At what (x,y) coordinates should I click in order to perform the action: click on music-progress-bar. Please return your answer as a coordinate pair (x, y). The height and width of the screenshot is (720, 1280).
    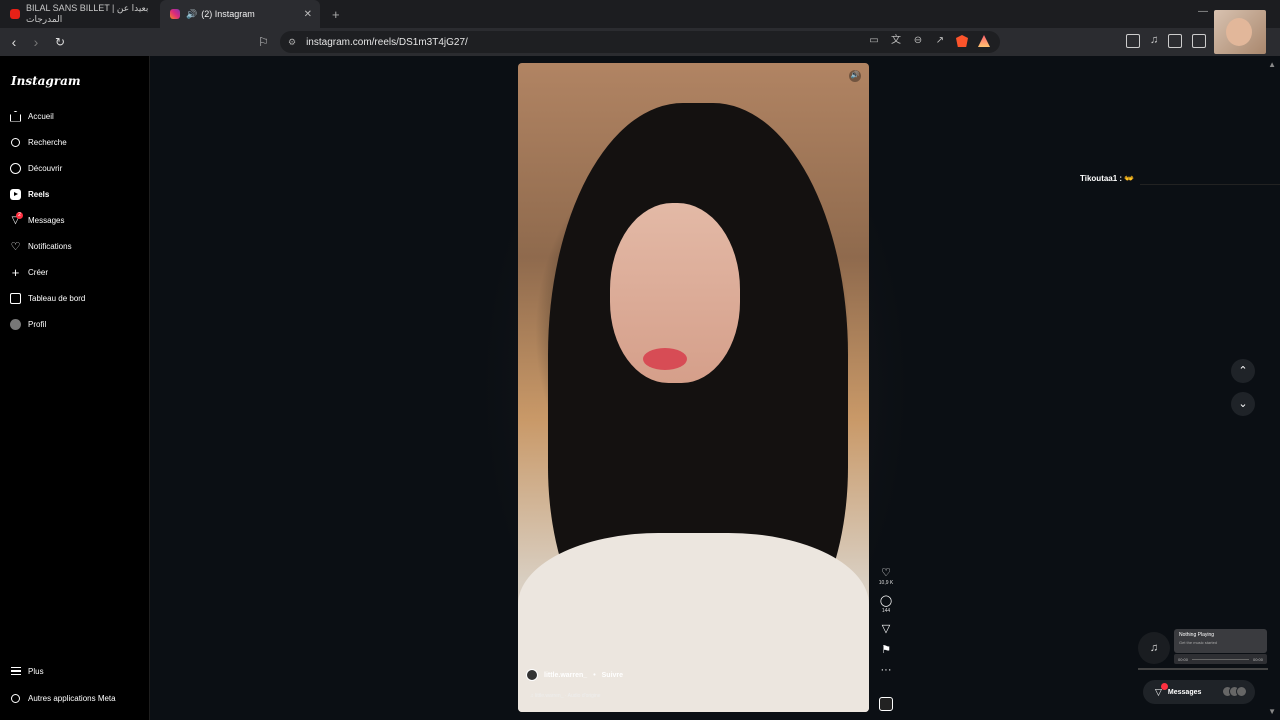
    Looking at the image, I should click on (1203, 669).